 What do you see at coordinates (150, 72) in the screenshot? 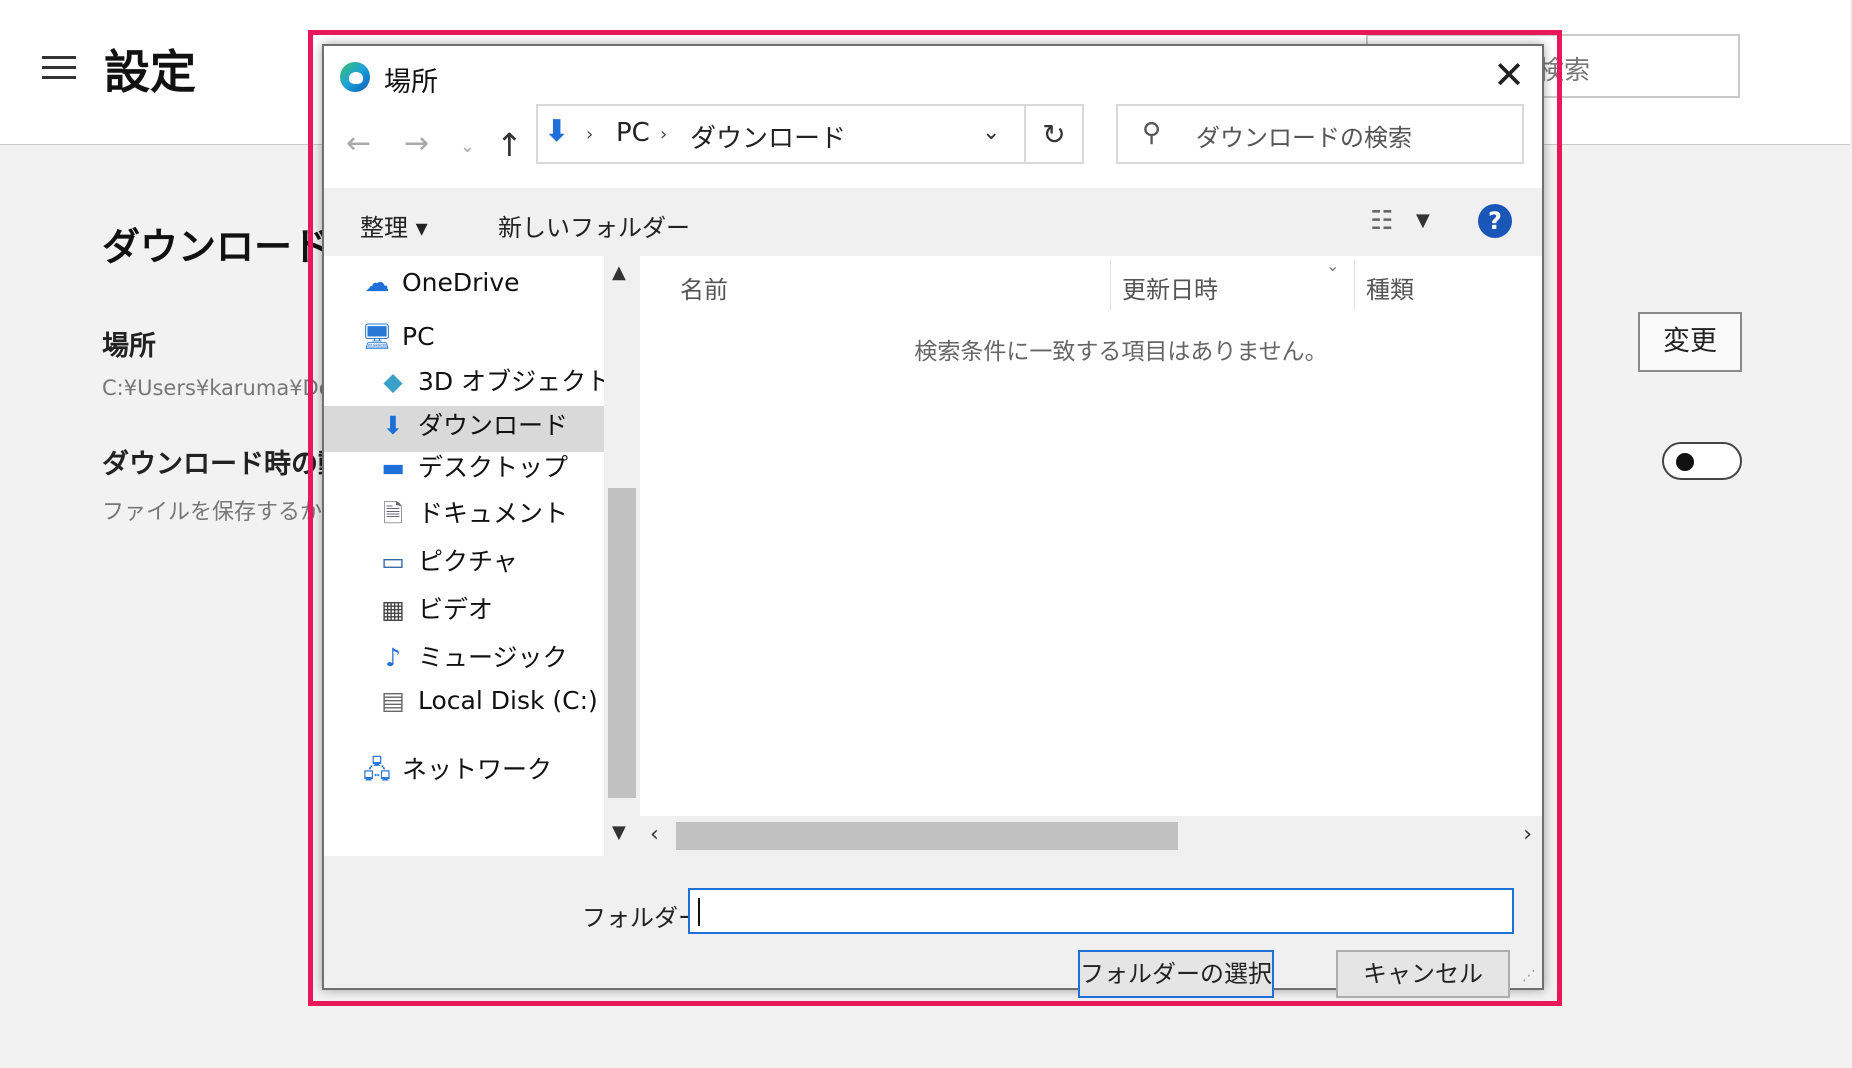
I see `page-title: 設定` at bounding box center [150, 72].